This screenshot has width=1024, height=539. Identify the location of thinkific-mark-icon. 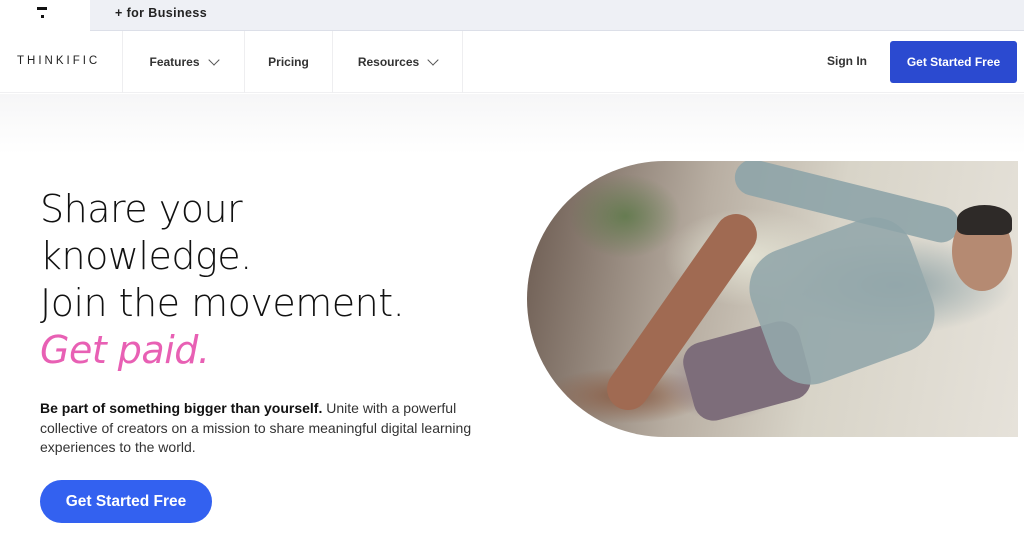
(42, 13).